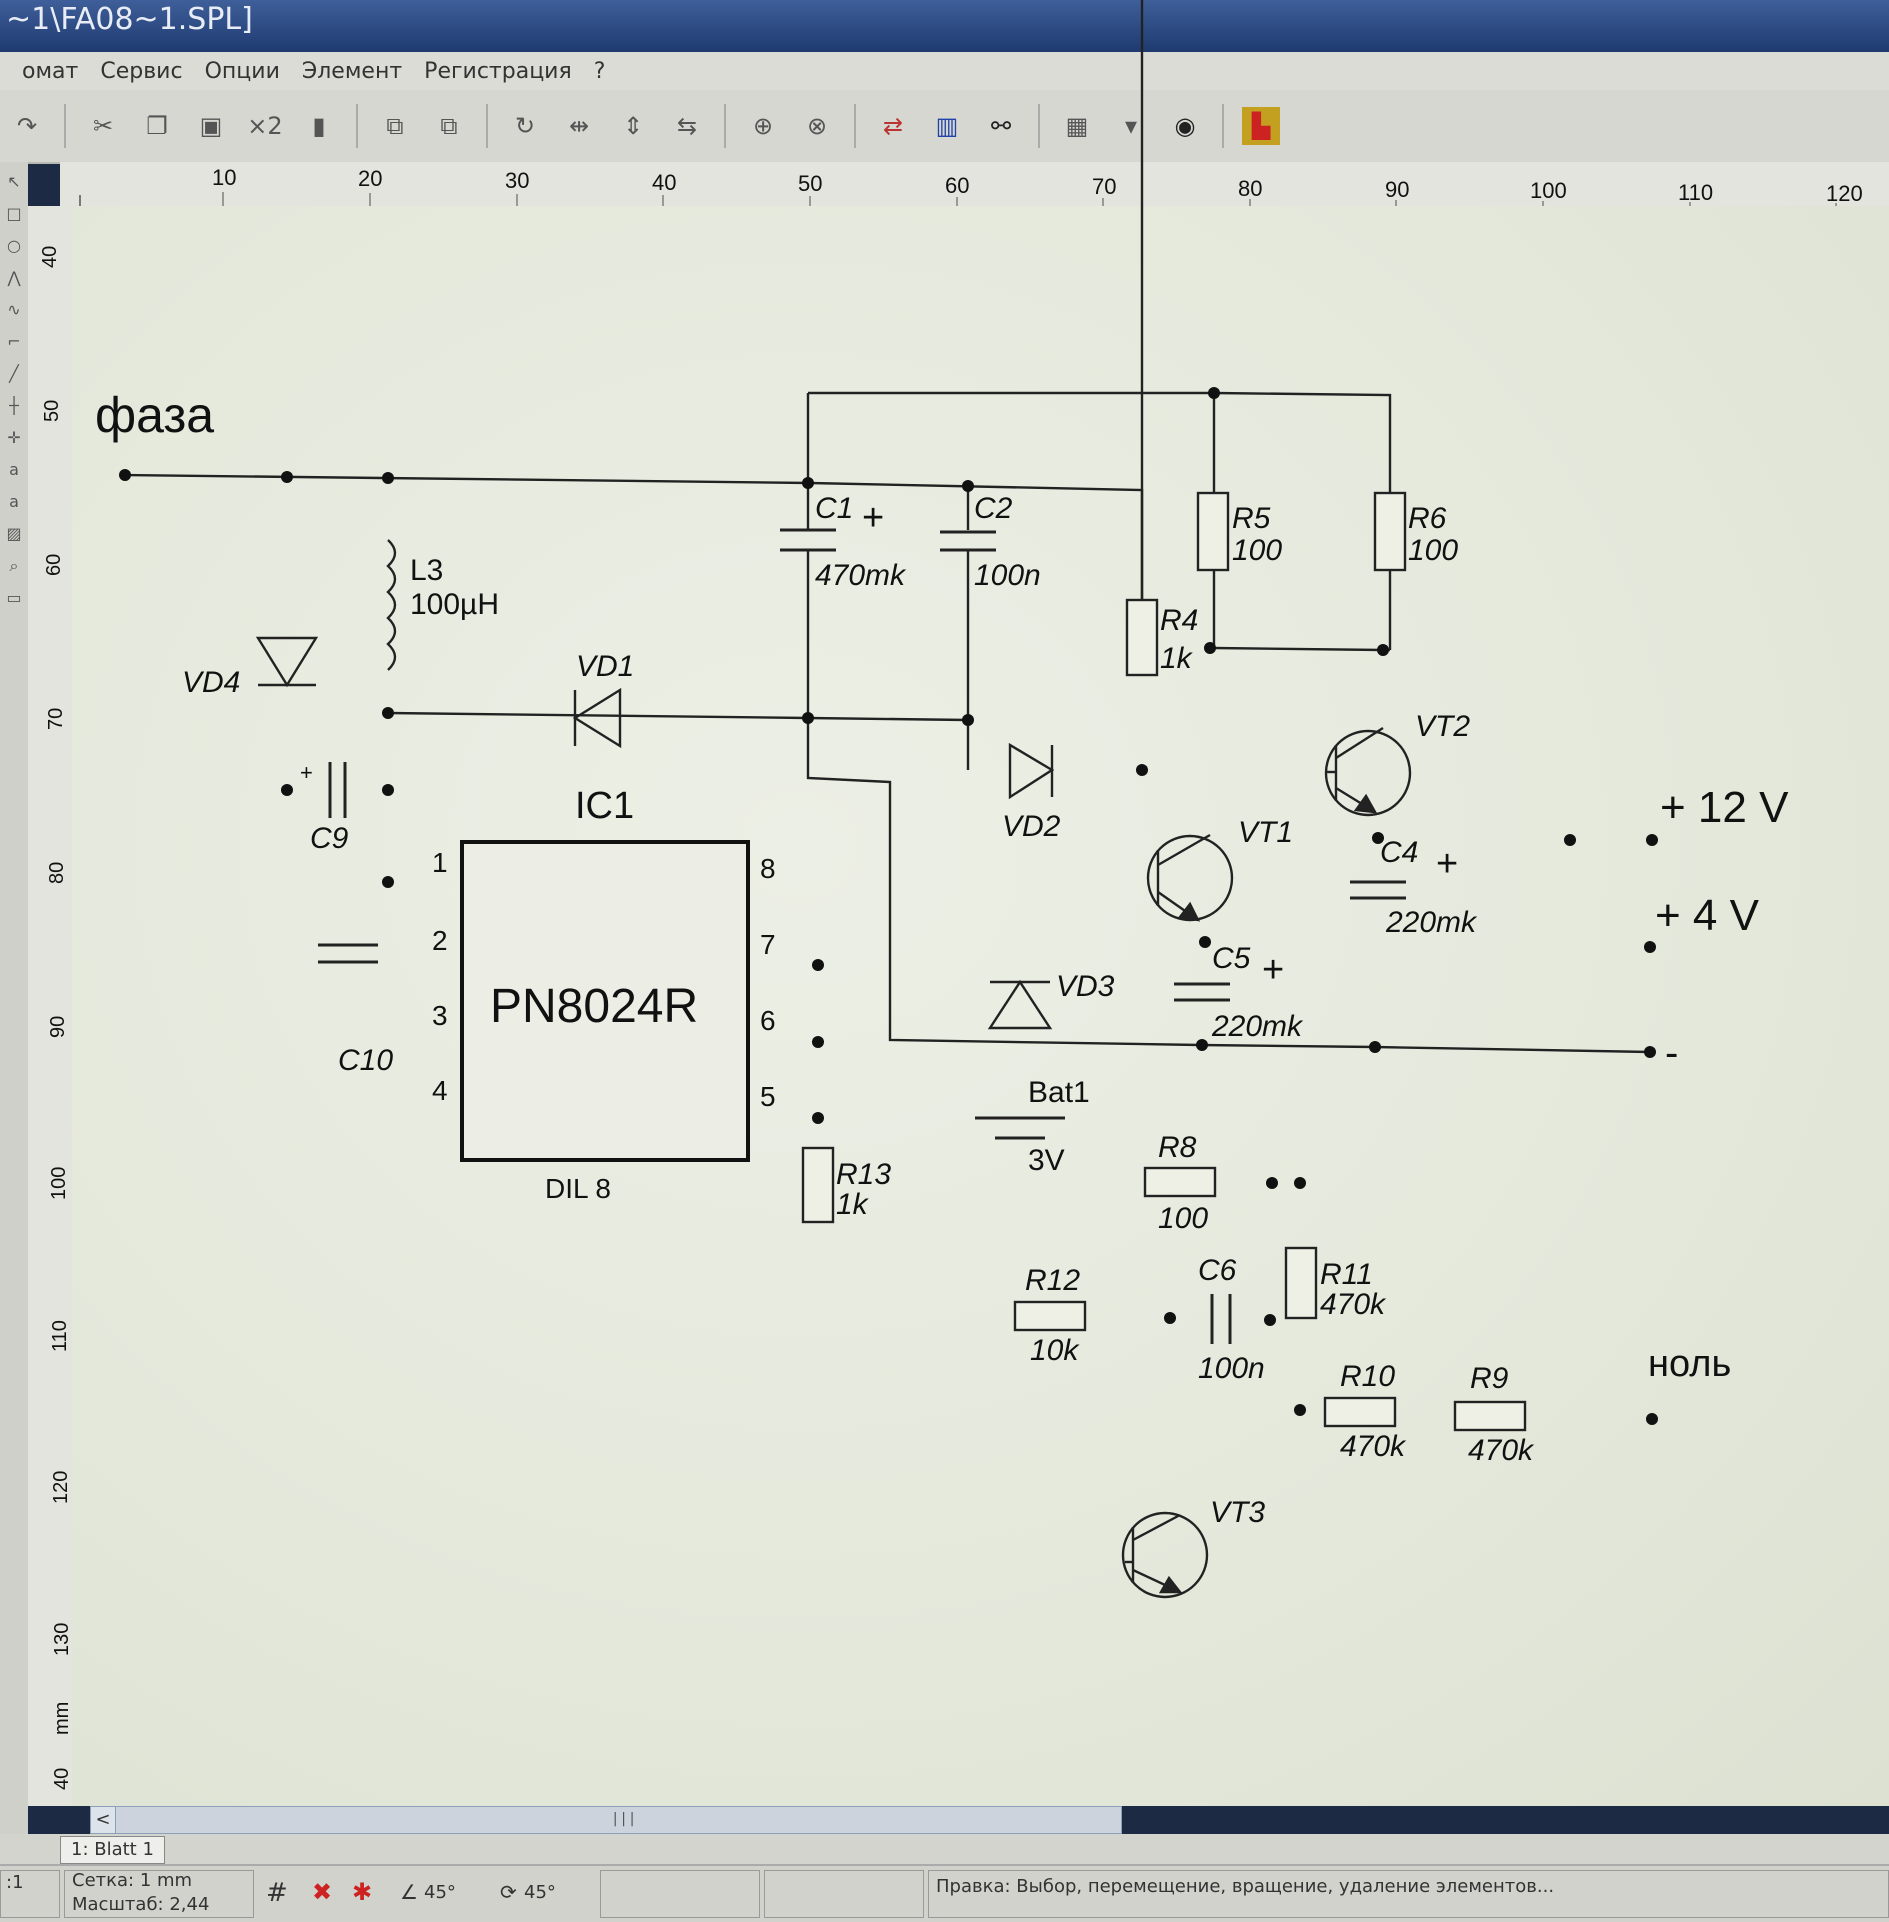 This screenshot has height=1922, width=1889. What do you see at coordinates (1390, 531) in the screenshot?
I see `resistor-r6` at bounding box center [1390, 531].